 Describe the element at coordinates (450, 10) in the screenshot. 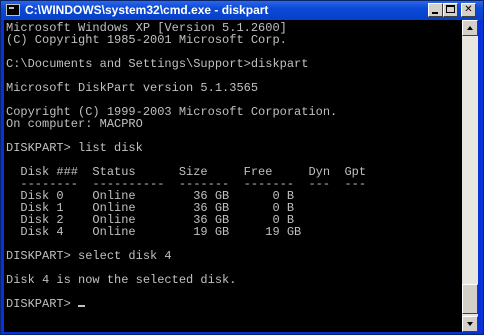

I see `maximize-icon` at that location.